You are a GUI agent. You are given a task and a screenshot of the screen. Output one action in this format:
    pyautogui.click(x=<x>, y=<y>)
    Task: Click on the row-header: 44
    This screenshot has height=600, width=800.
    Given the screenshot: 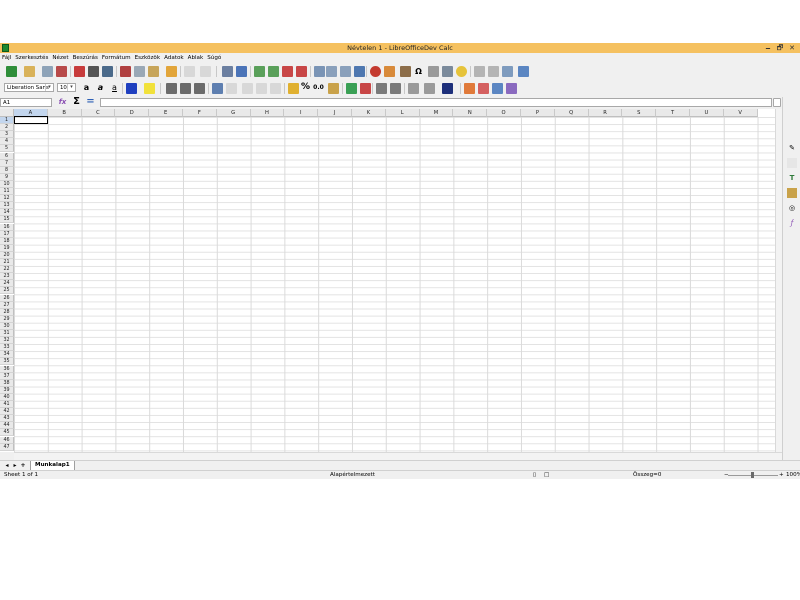 What is the action you would take?
    pyautogui.click(x=7, y=426)
    